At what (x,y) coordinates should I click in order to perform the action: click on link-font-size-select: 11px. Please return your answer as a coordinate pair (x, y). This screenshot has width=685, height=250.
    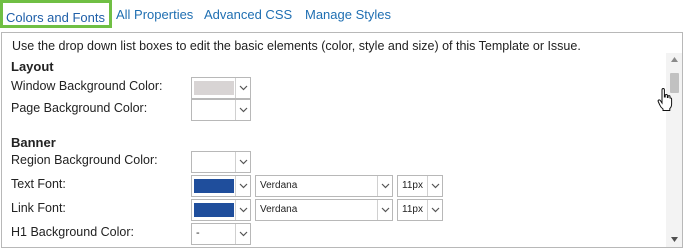
    Looking at the image, I should click on (420, 210).